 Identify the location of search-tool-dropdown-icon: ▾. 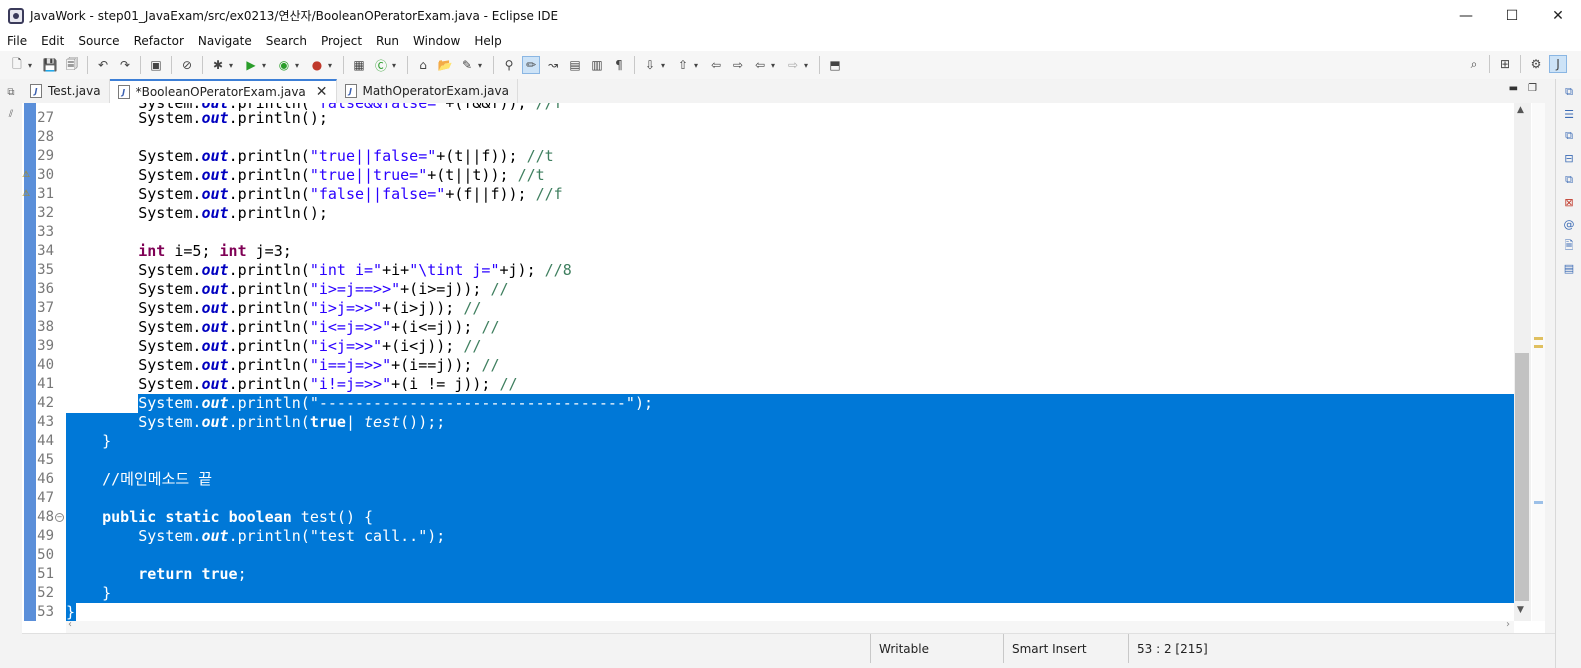
(482, 65).